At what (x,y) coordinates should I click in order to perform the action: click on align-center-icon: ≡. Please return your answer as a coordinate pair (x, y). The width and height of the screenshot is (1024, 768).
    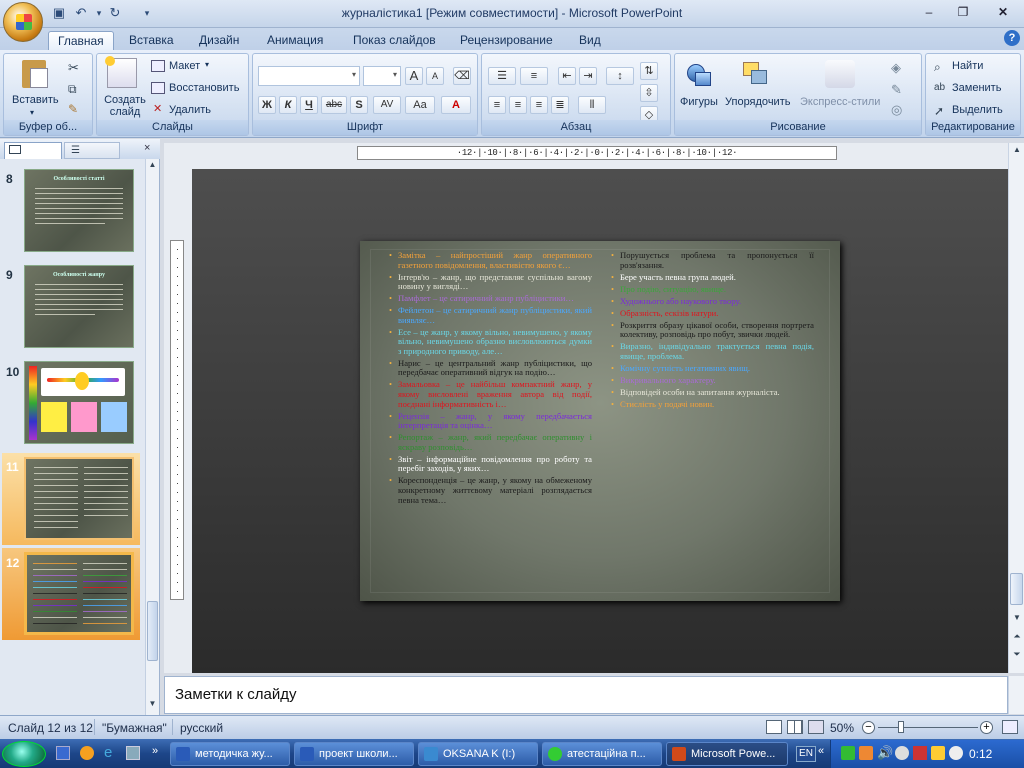
    Looking at the image, I should click on (518, 105).